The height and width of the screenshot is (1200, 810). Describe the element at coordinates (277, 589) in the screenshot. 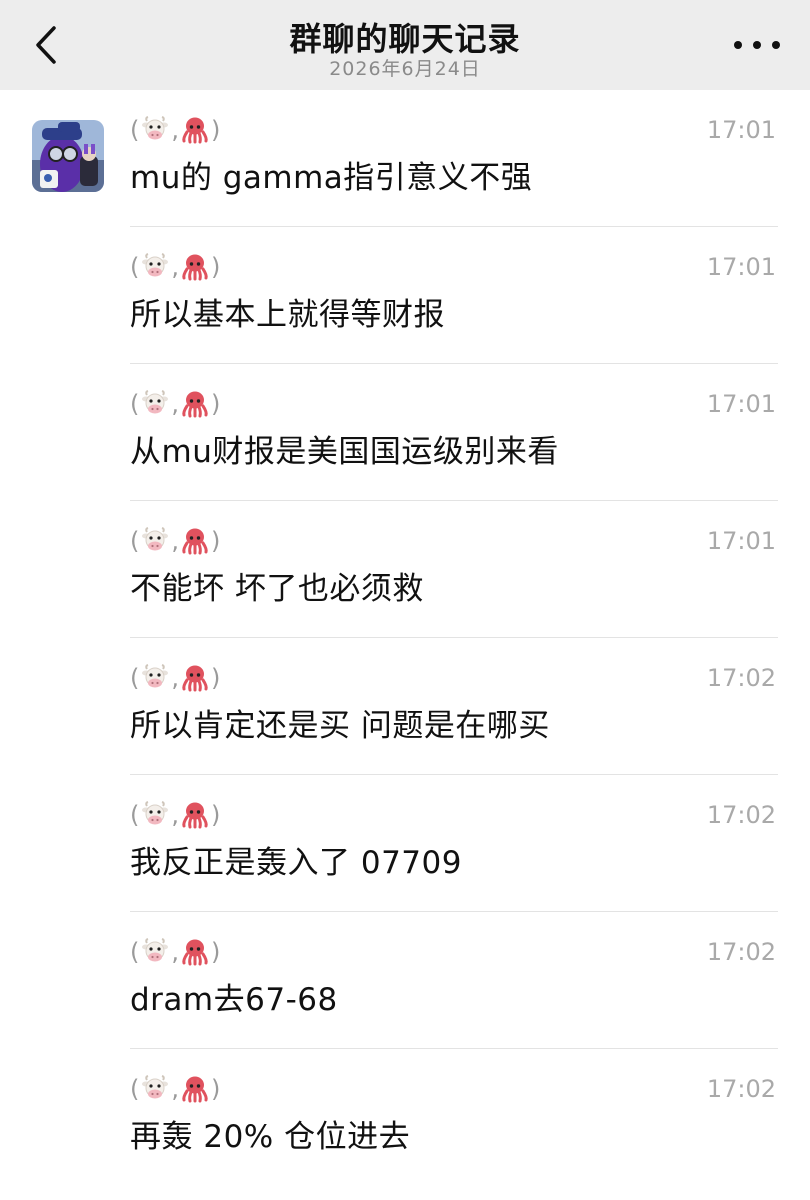

I see `message-text: 不能坏 坏了也必须救` at that location.